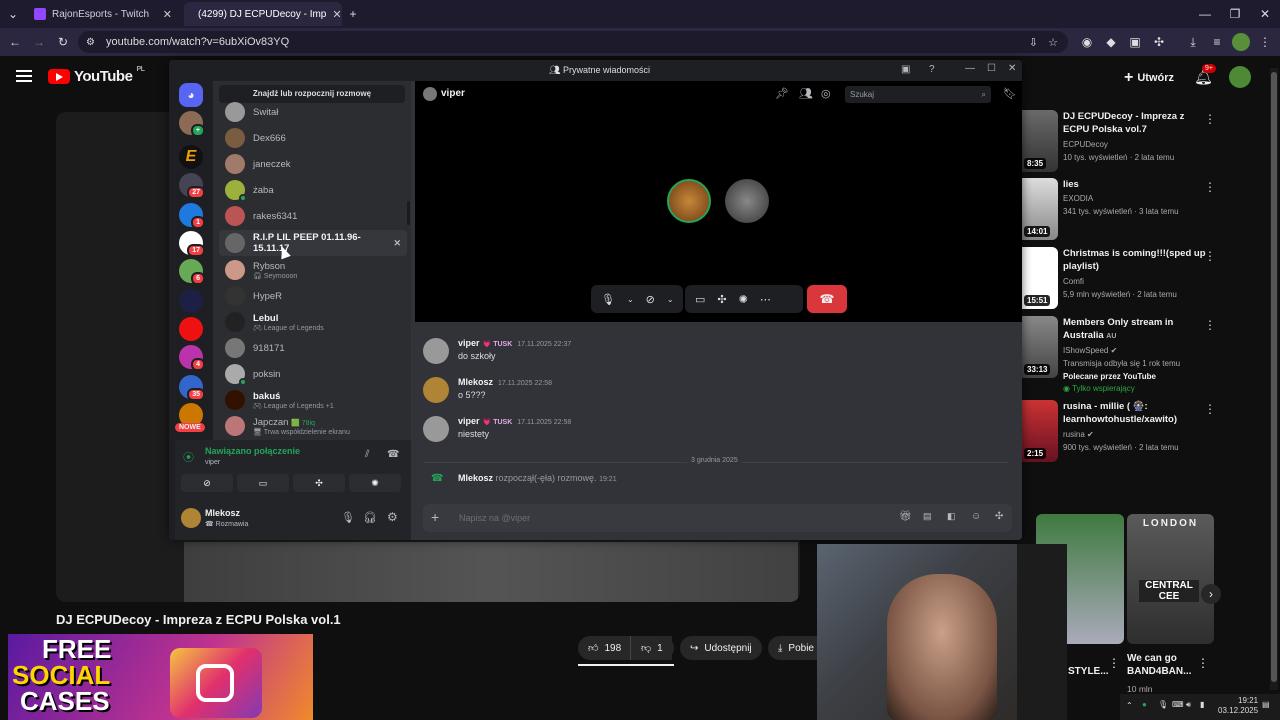 The width and height of the screenshot is (1280, 720). I want to click on sticker-icon: ◧, so click(951, 516).